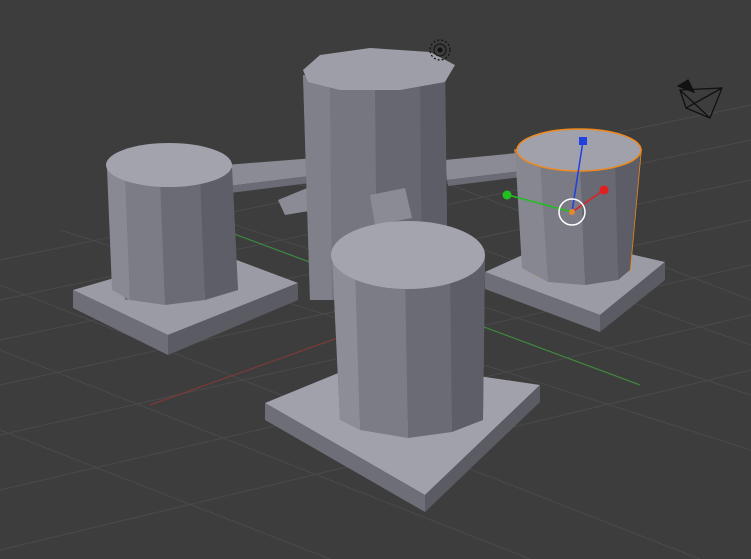 Image resolution: width=751 pixels, height=559 pixels. What do you see at coordinates (583, 141) in the screenshot?
I see `gizmo-z-handle` at bounding box center [583, 141].